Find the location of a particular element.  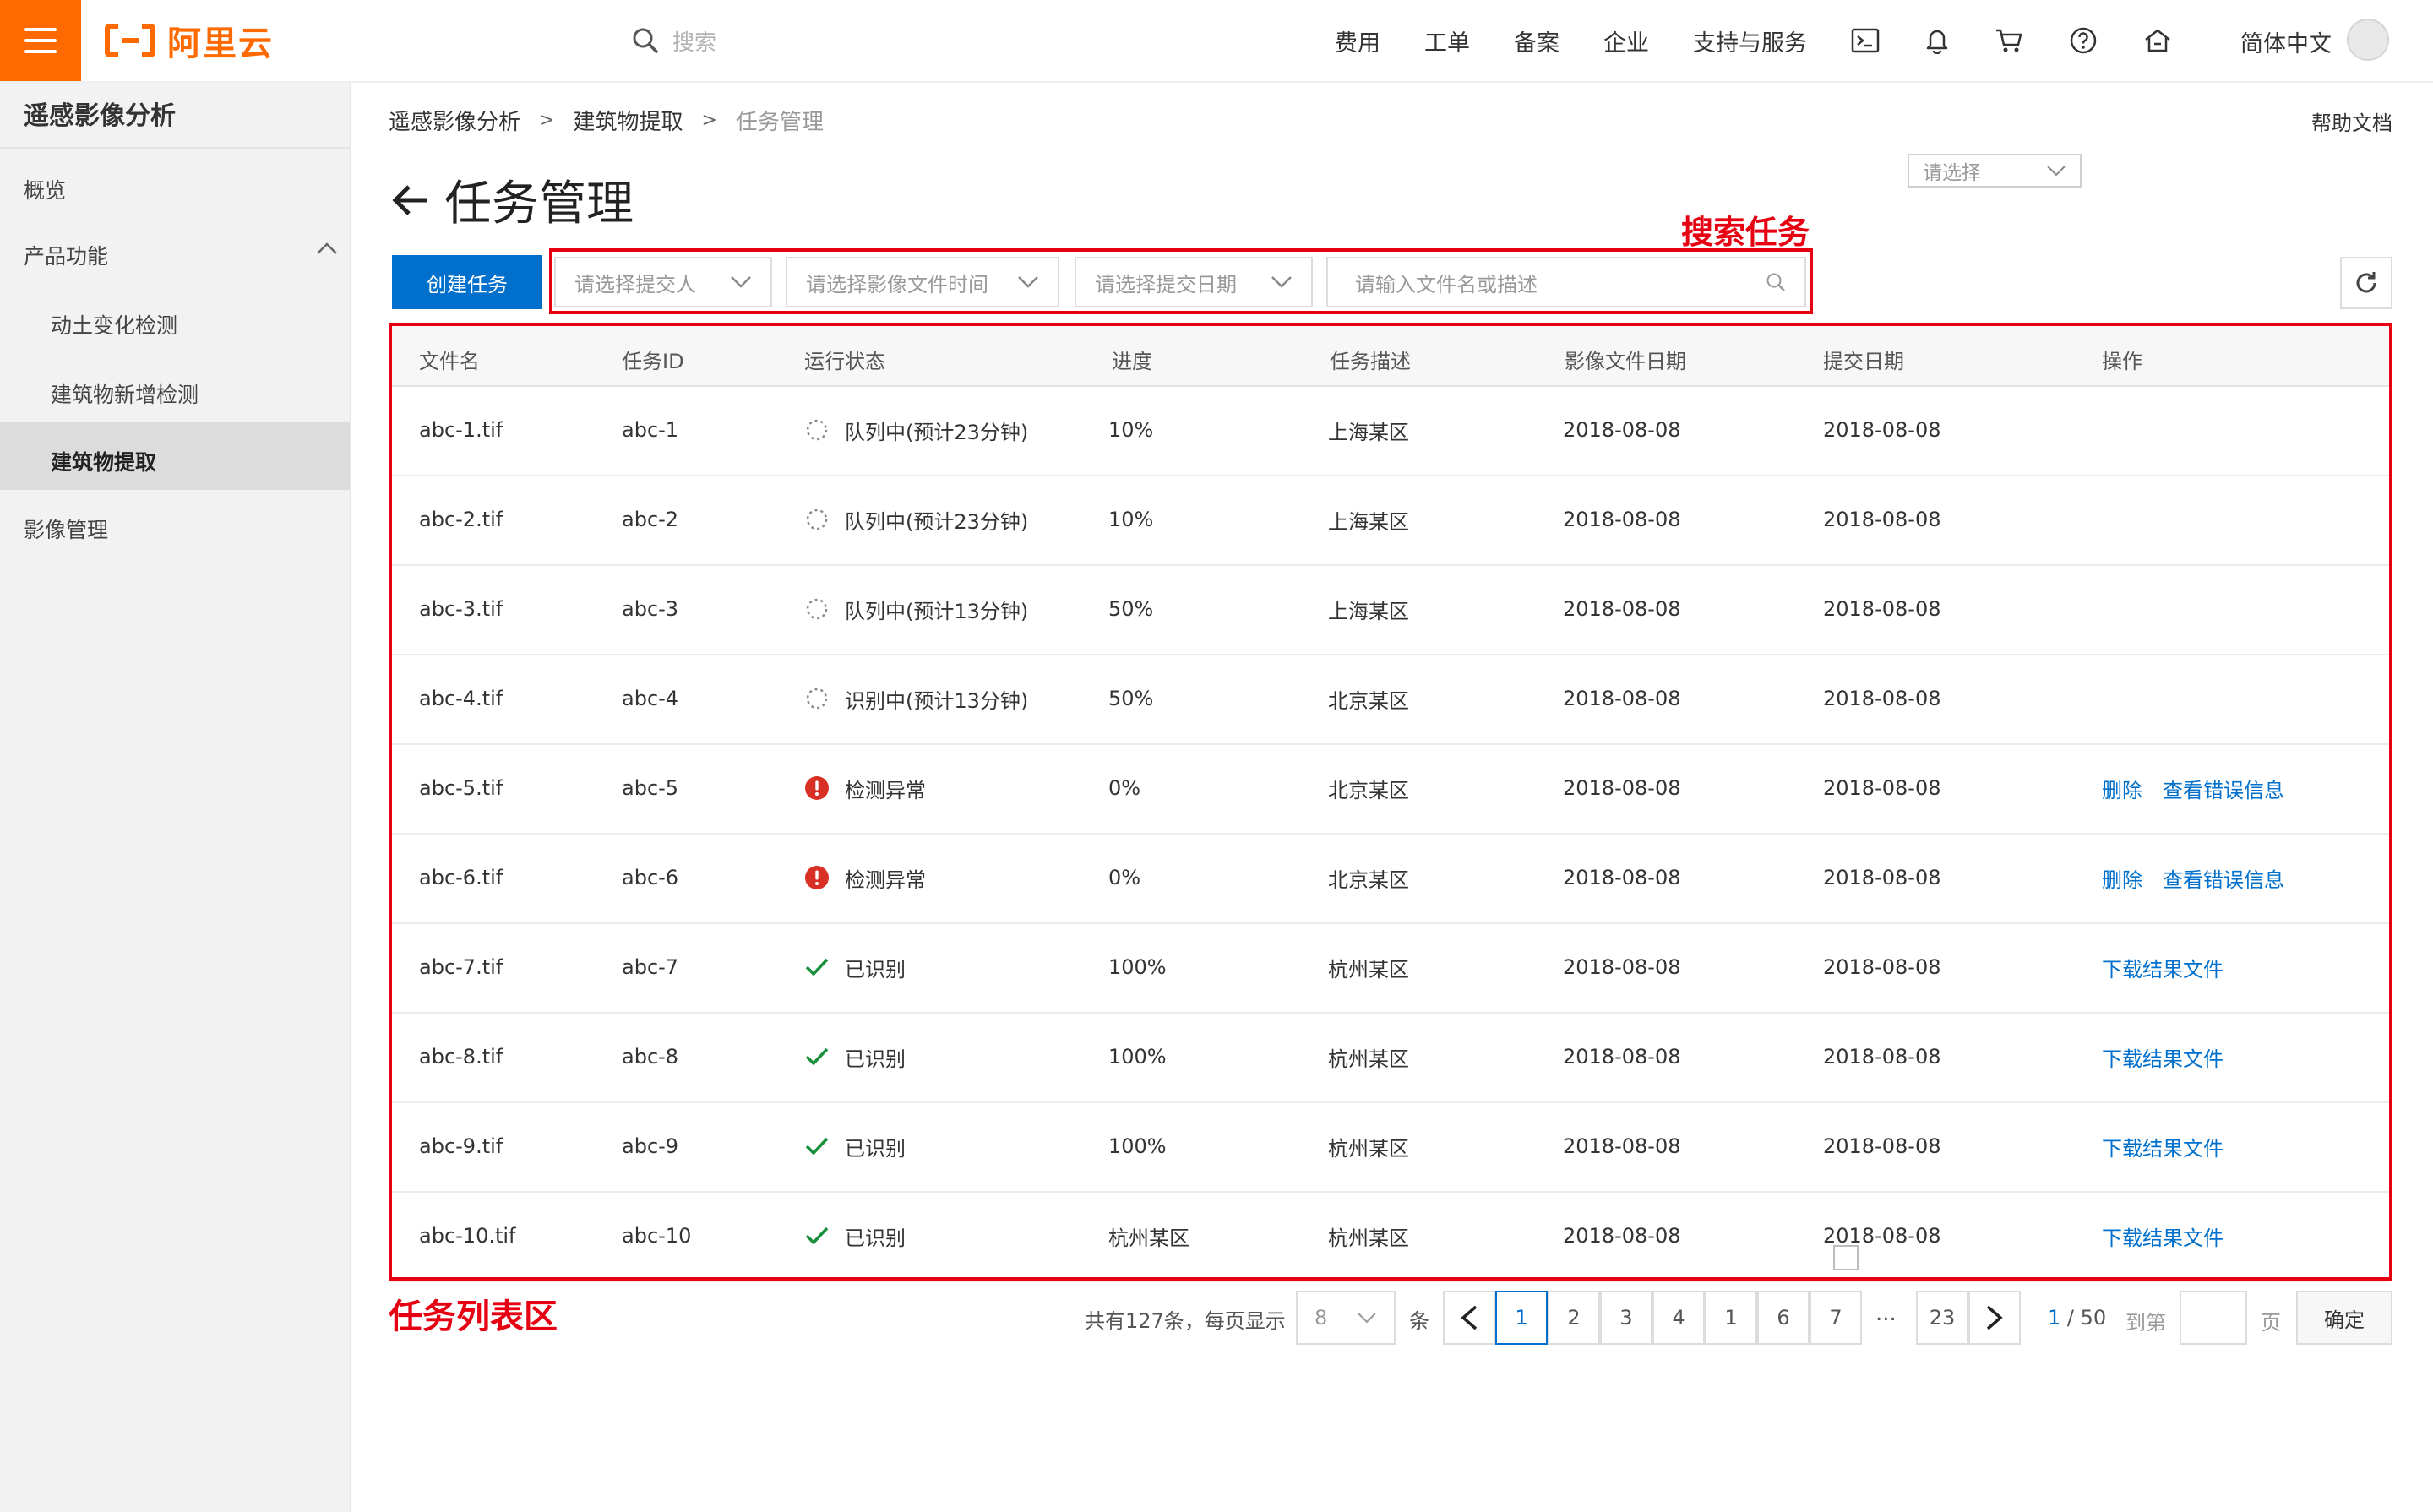

page-button: 6 is located at coordinates (1783, 1318).